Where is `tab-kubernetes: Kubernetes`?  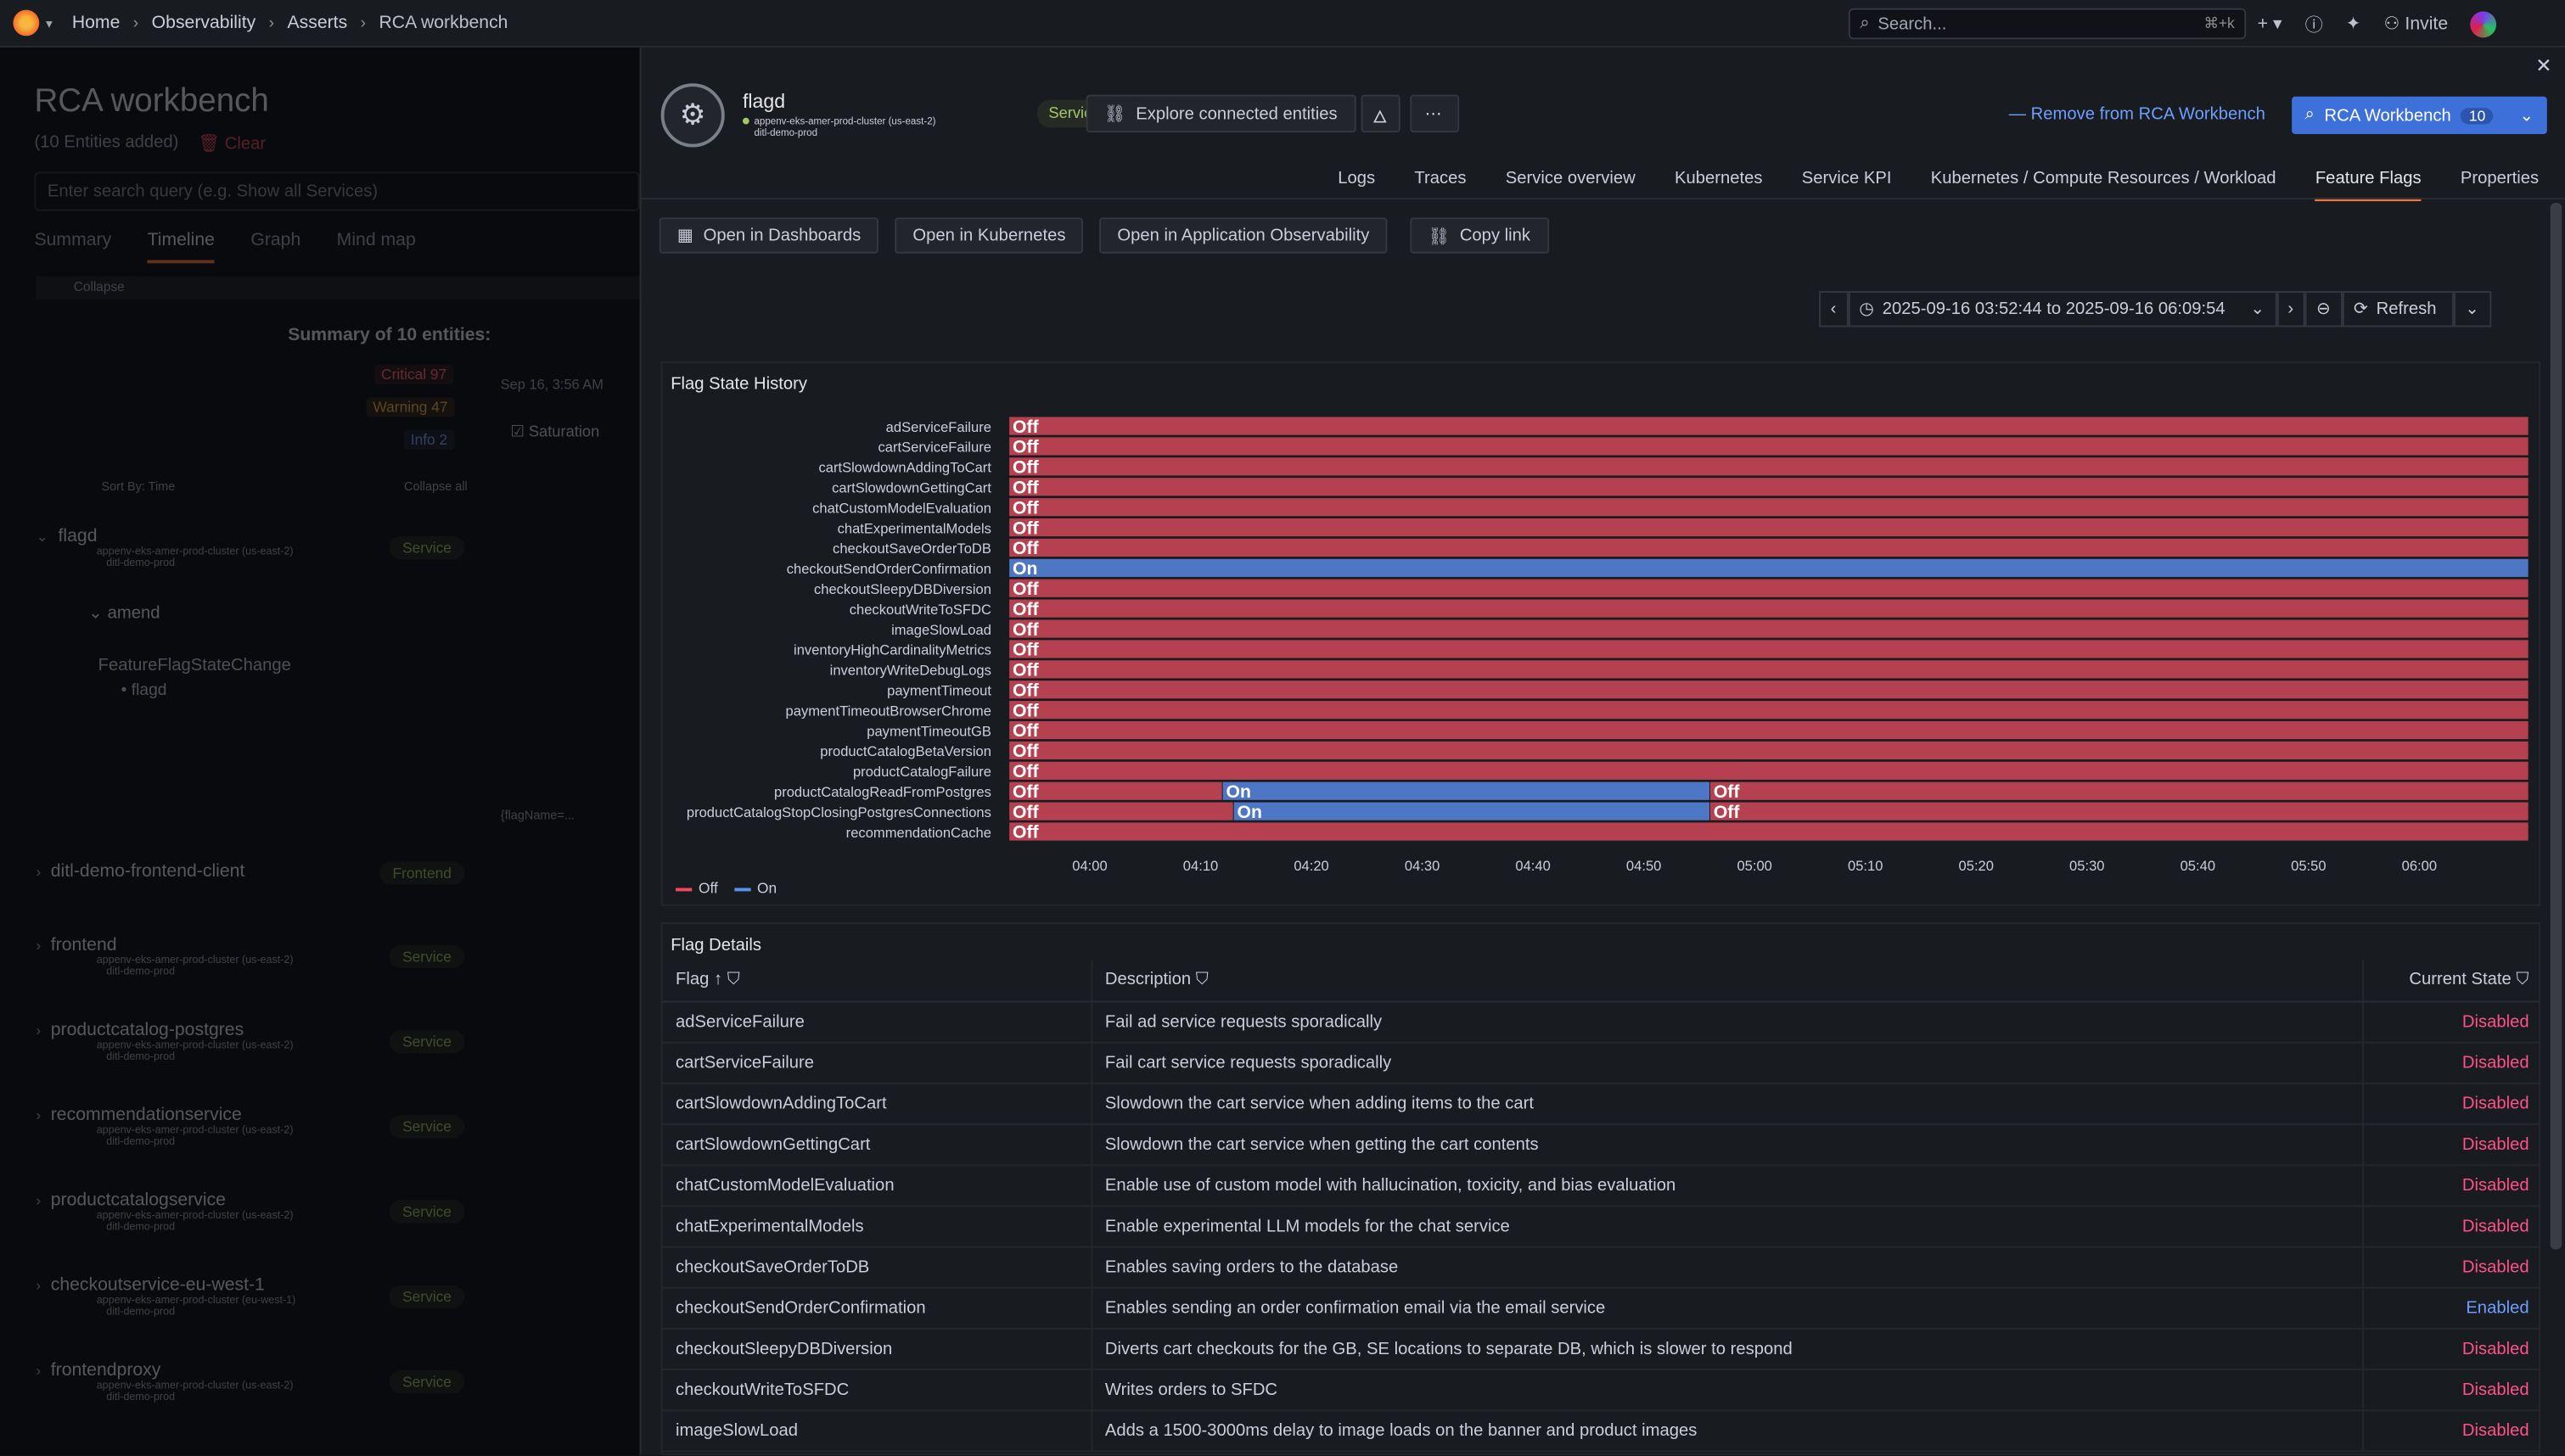 tab-kubernetes: Kubernetes is located at coordinates (1719, 185).